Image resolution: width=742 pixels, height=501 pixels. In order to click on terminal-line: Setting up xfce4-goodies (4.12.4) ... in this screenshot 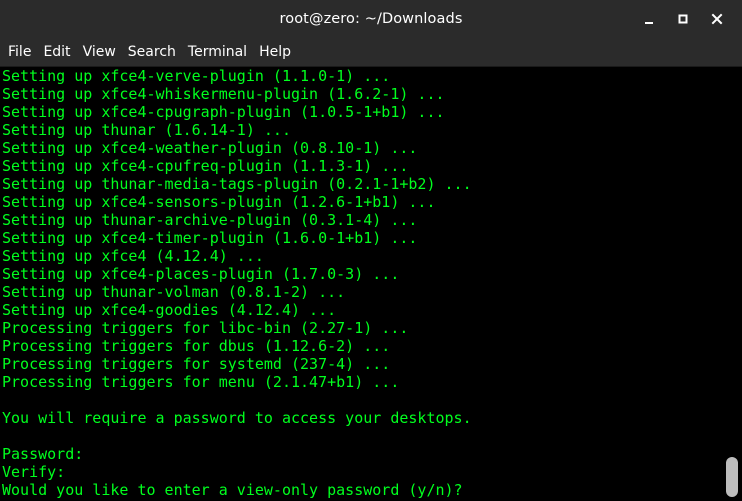, I will do `click(169, 310)`.